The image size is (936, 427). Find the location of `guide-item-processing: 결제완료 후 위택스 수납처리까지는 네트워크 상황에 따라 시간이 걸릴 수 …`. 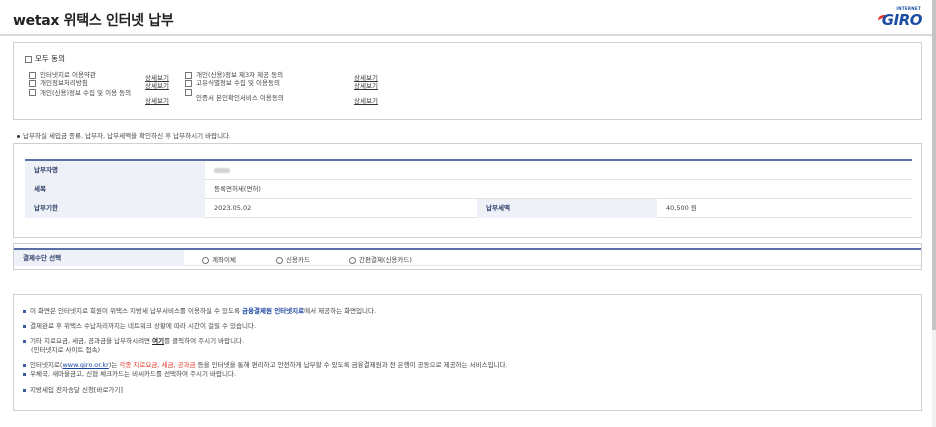

guide-item-processing: 결제완료 후 위택스 수납처리까지는 네트워크 상황에 따라 시간이 걸릴 수 … is located at coordinates (139, 326).